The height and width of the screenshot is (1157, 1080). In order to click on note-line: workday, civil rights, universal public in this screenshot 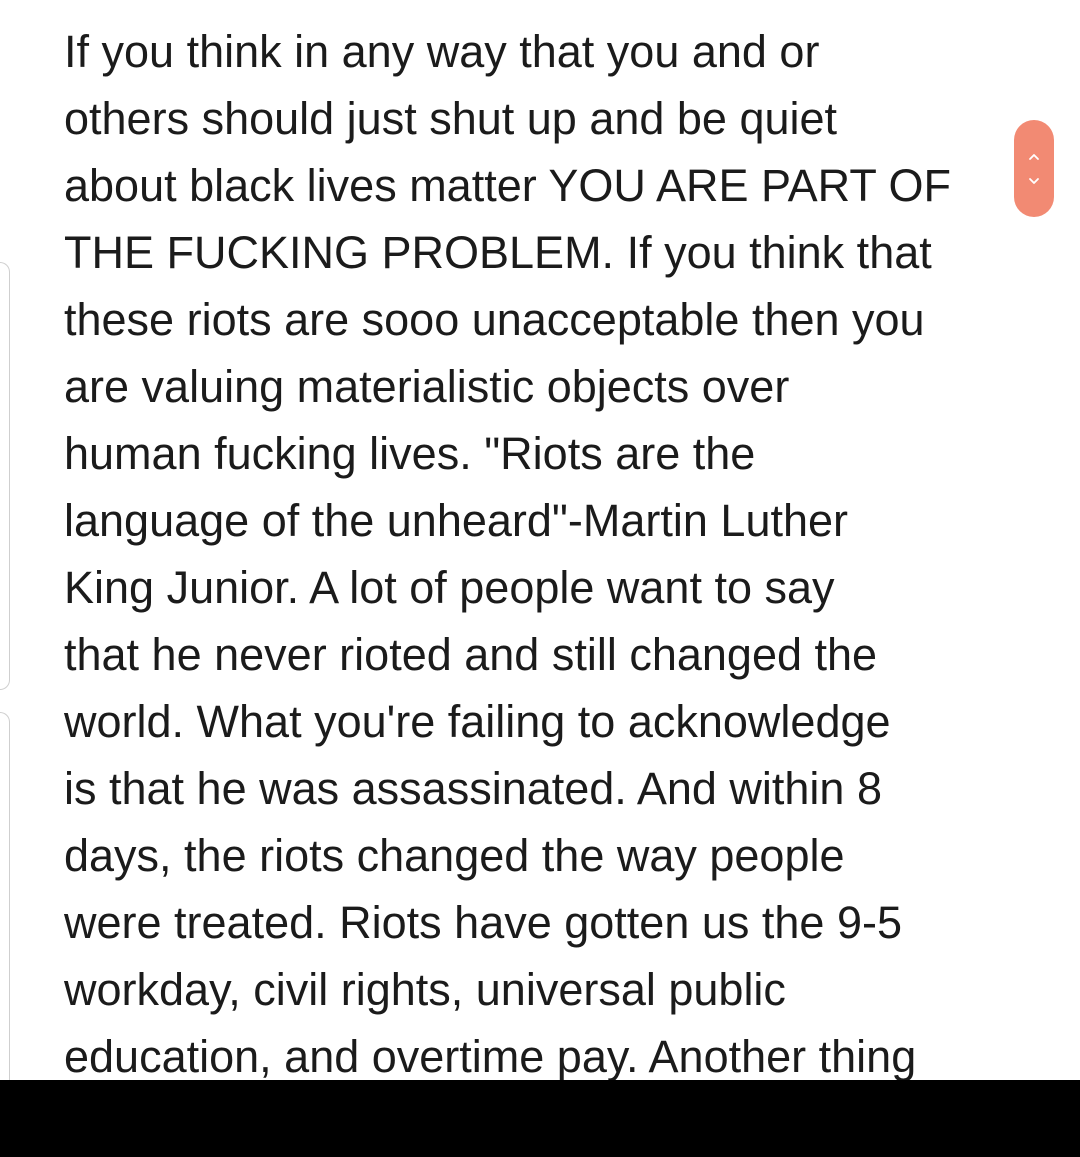, I will do `click(425, 989)`.